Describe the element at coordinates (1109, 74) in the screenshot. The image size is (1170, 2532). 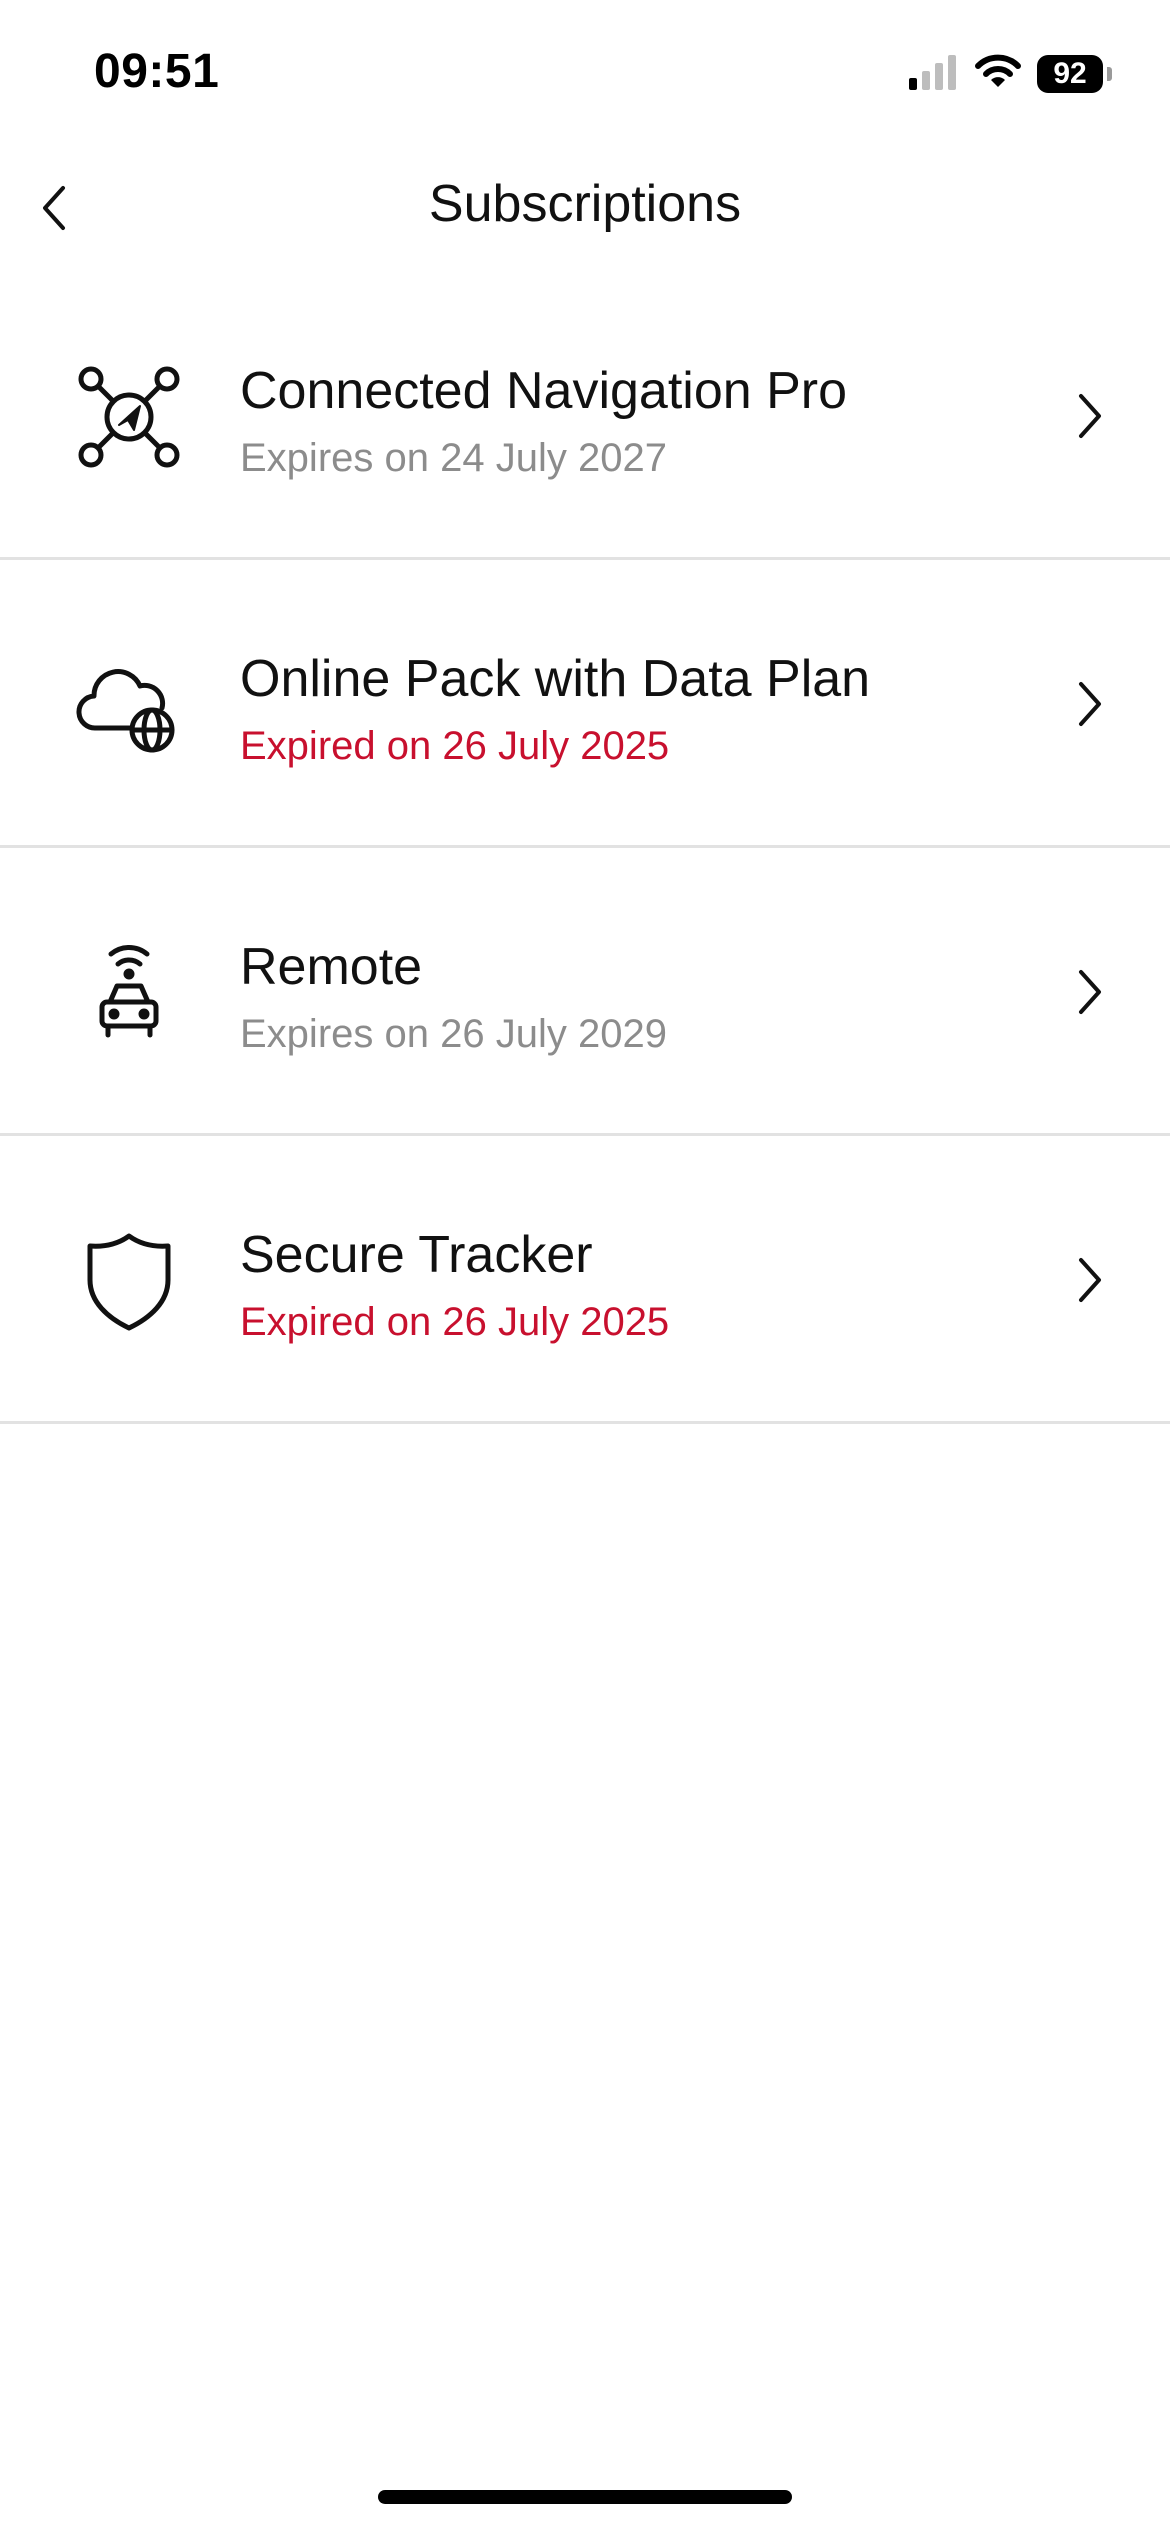
I see `battery-cap` at that location.